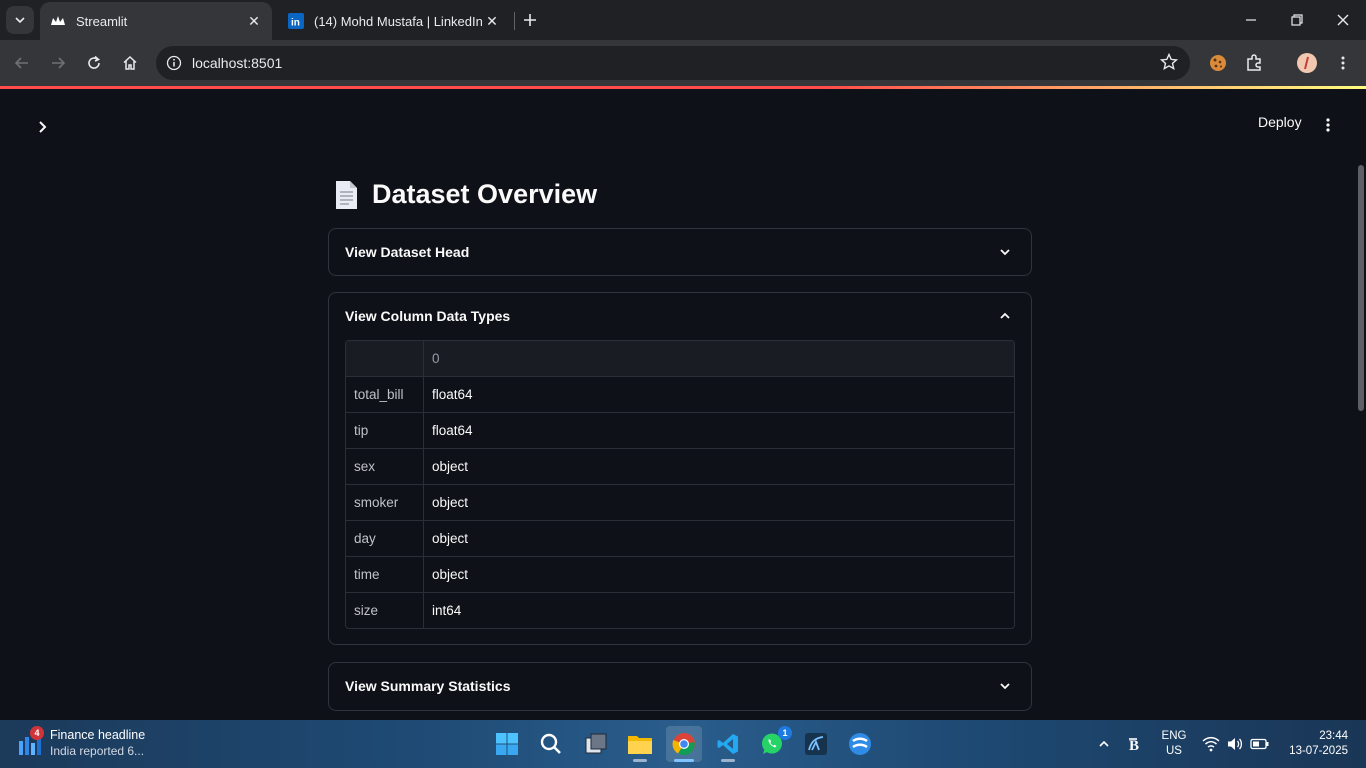 The width and height of the screenshot is (1366, 768). I want to click on new-tab-button, so click(530, 20).